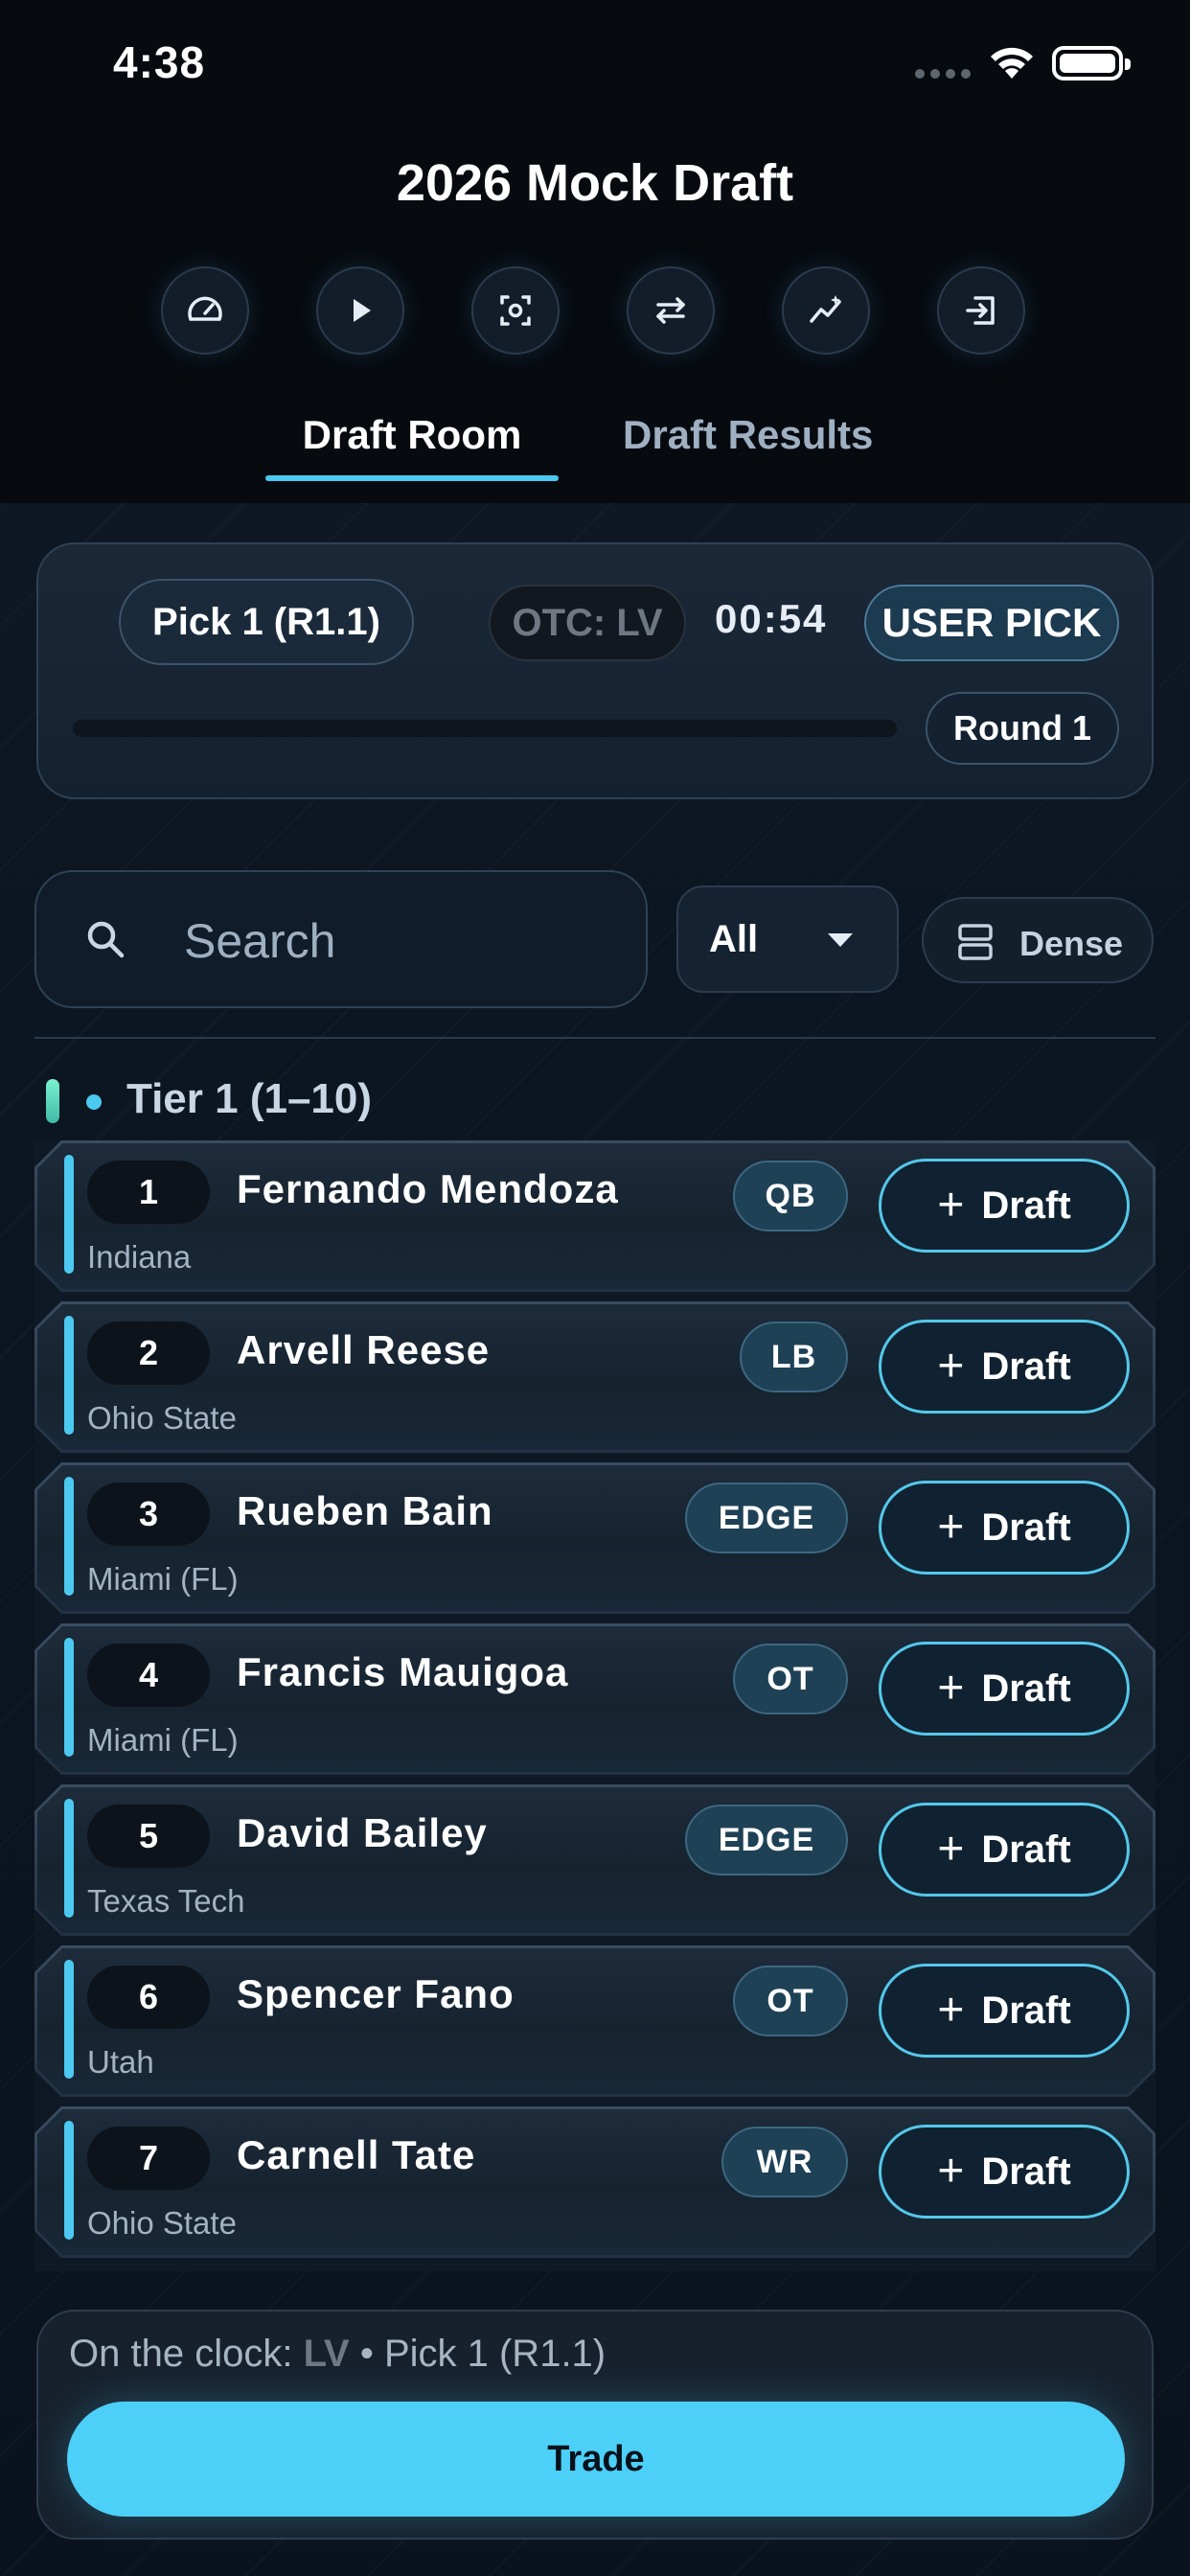 The width and height of the screenshot is (1190, 2576). Describe the element at coordinates (1022, 728) in the screenshot. I see `round-badge: Round 1` at that location.